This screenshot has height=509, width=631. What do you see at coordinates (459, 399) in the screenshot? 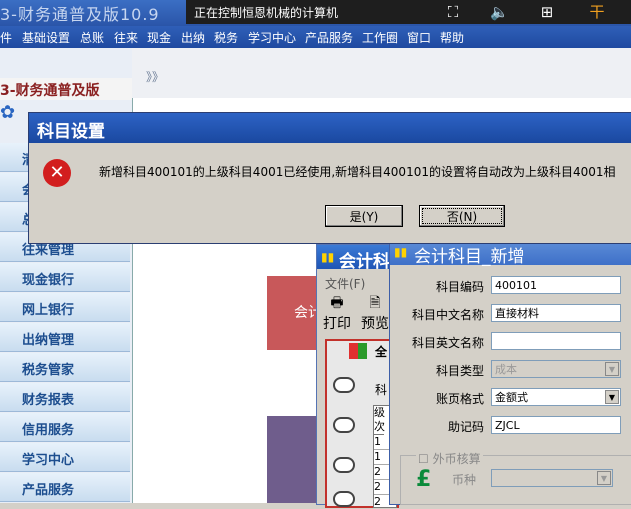
I see `format-label: 账页格式` at bounding box center [459, 399].